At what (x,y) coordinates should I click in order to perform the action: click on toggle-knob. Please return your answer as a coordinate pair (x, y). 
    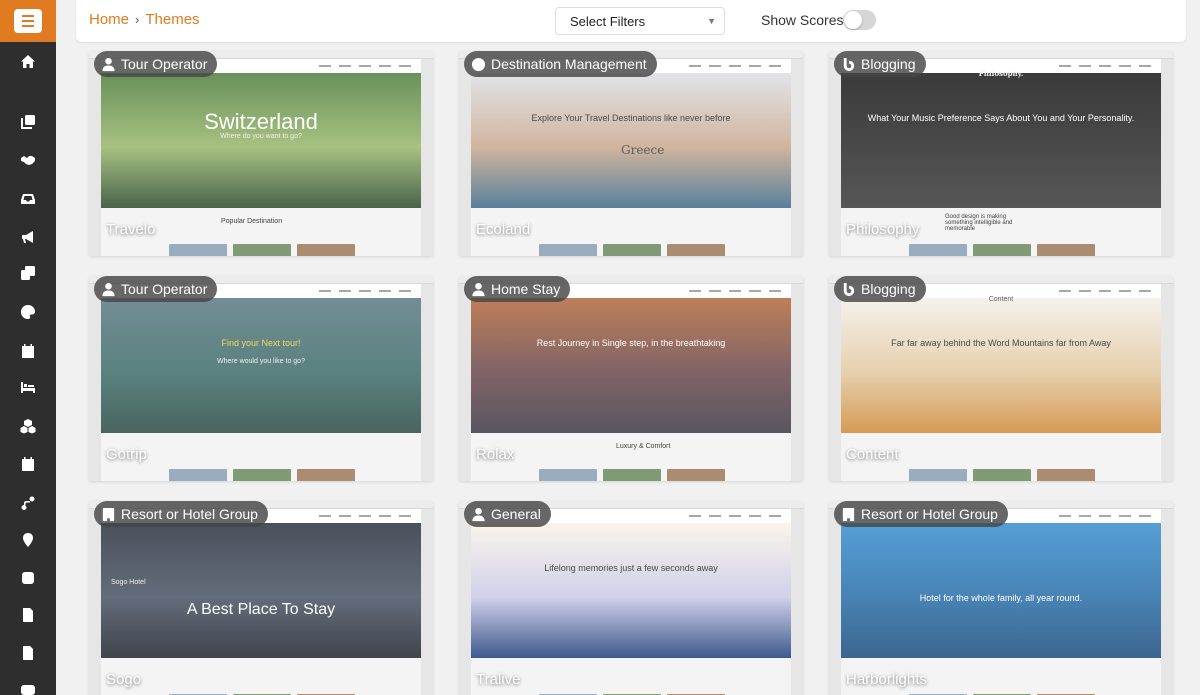
    Looking at the image, I should click on (853, 20).